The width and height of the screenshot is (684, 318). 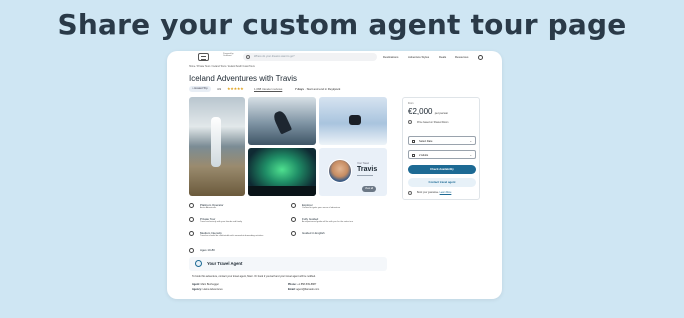 I want to click on feature-title: Guided in English, so click(x=313, y=233).